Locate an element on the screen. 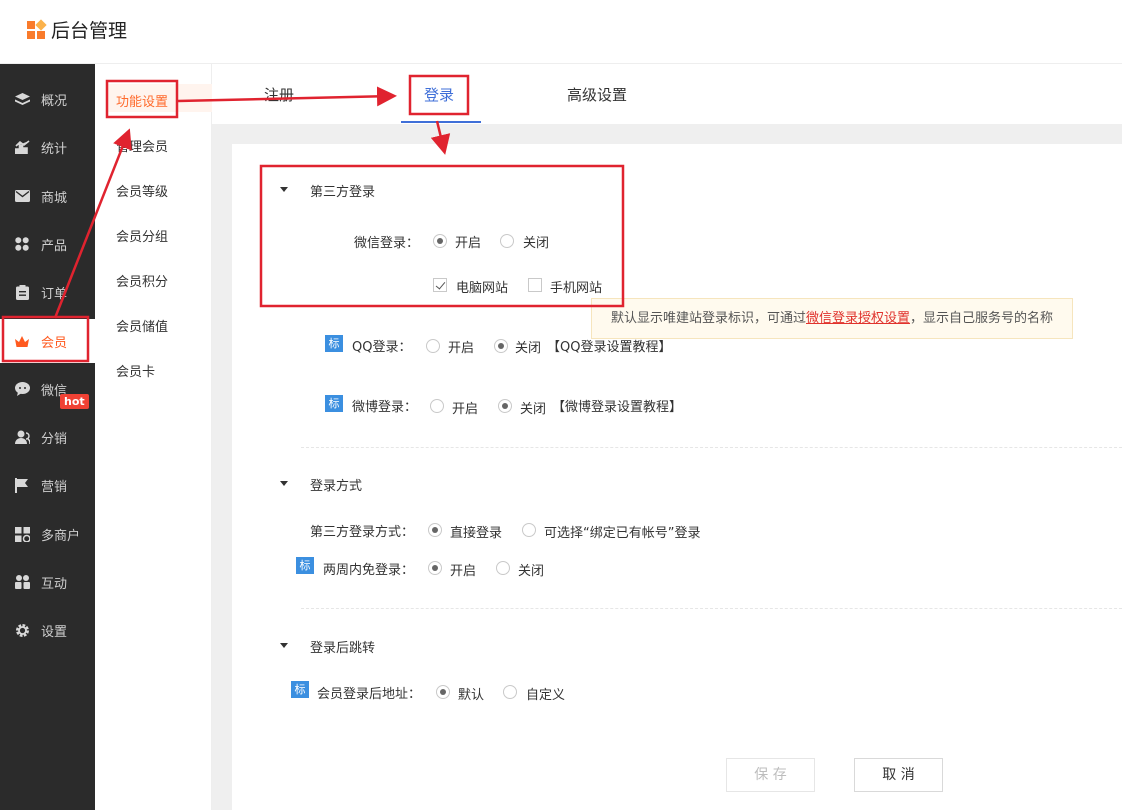 This screenshot has height=810, width=1122. cancel-button: 取 消 is located at coordinates (898, 775).